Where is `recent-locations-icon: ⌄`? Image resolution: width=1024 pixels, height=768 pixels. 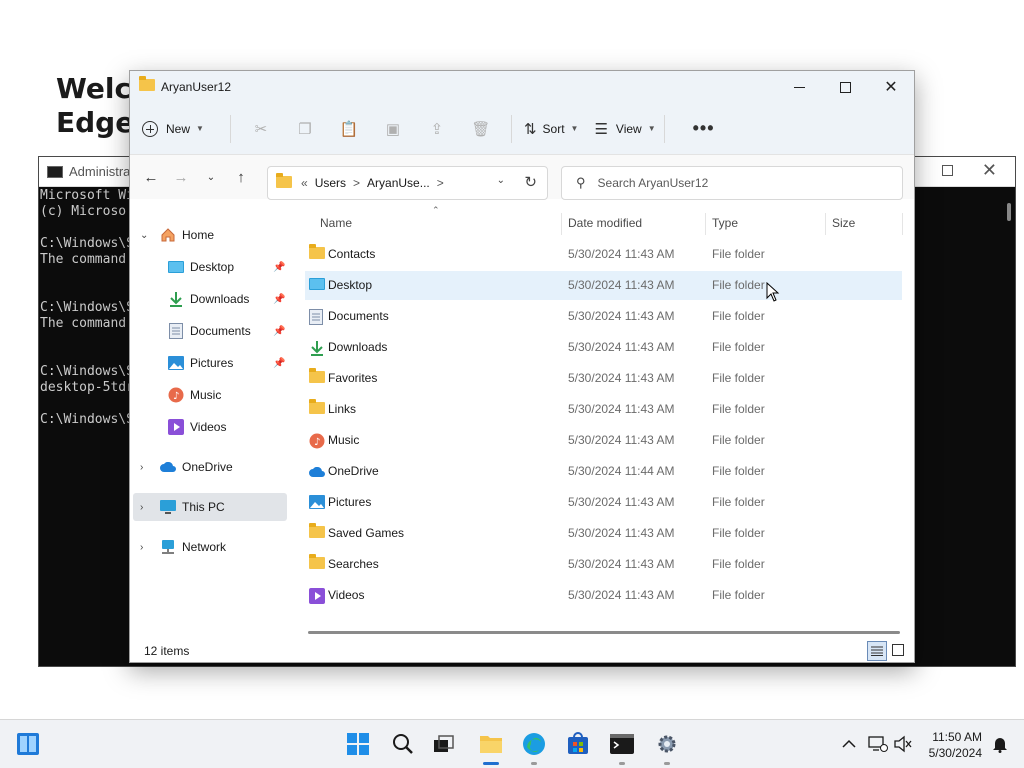
recent-locations-icon: ⌄ is located at coordinates (211, 177).